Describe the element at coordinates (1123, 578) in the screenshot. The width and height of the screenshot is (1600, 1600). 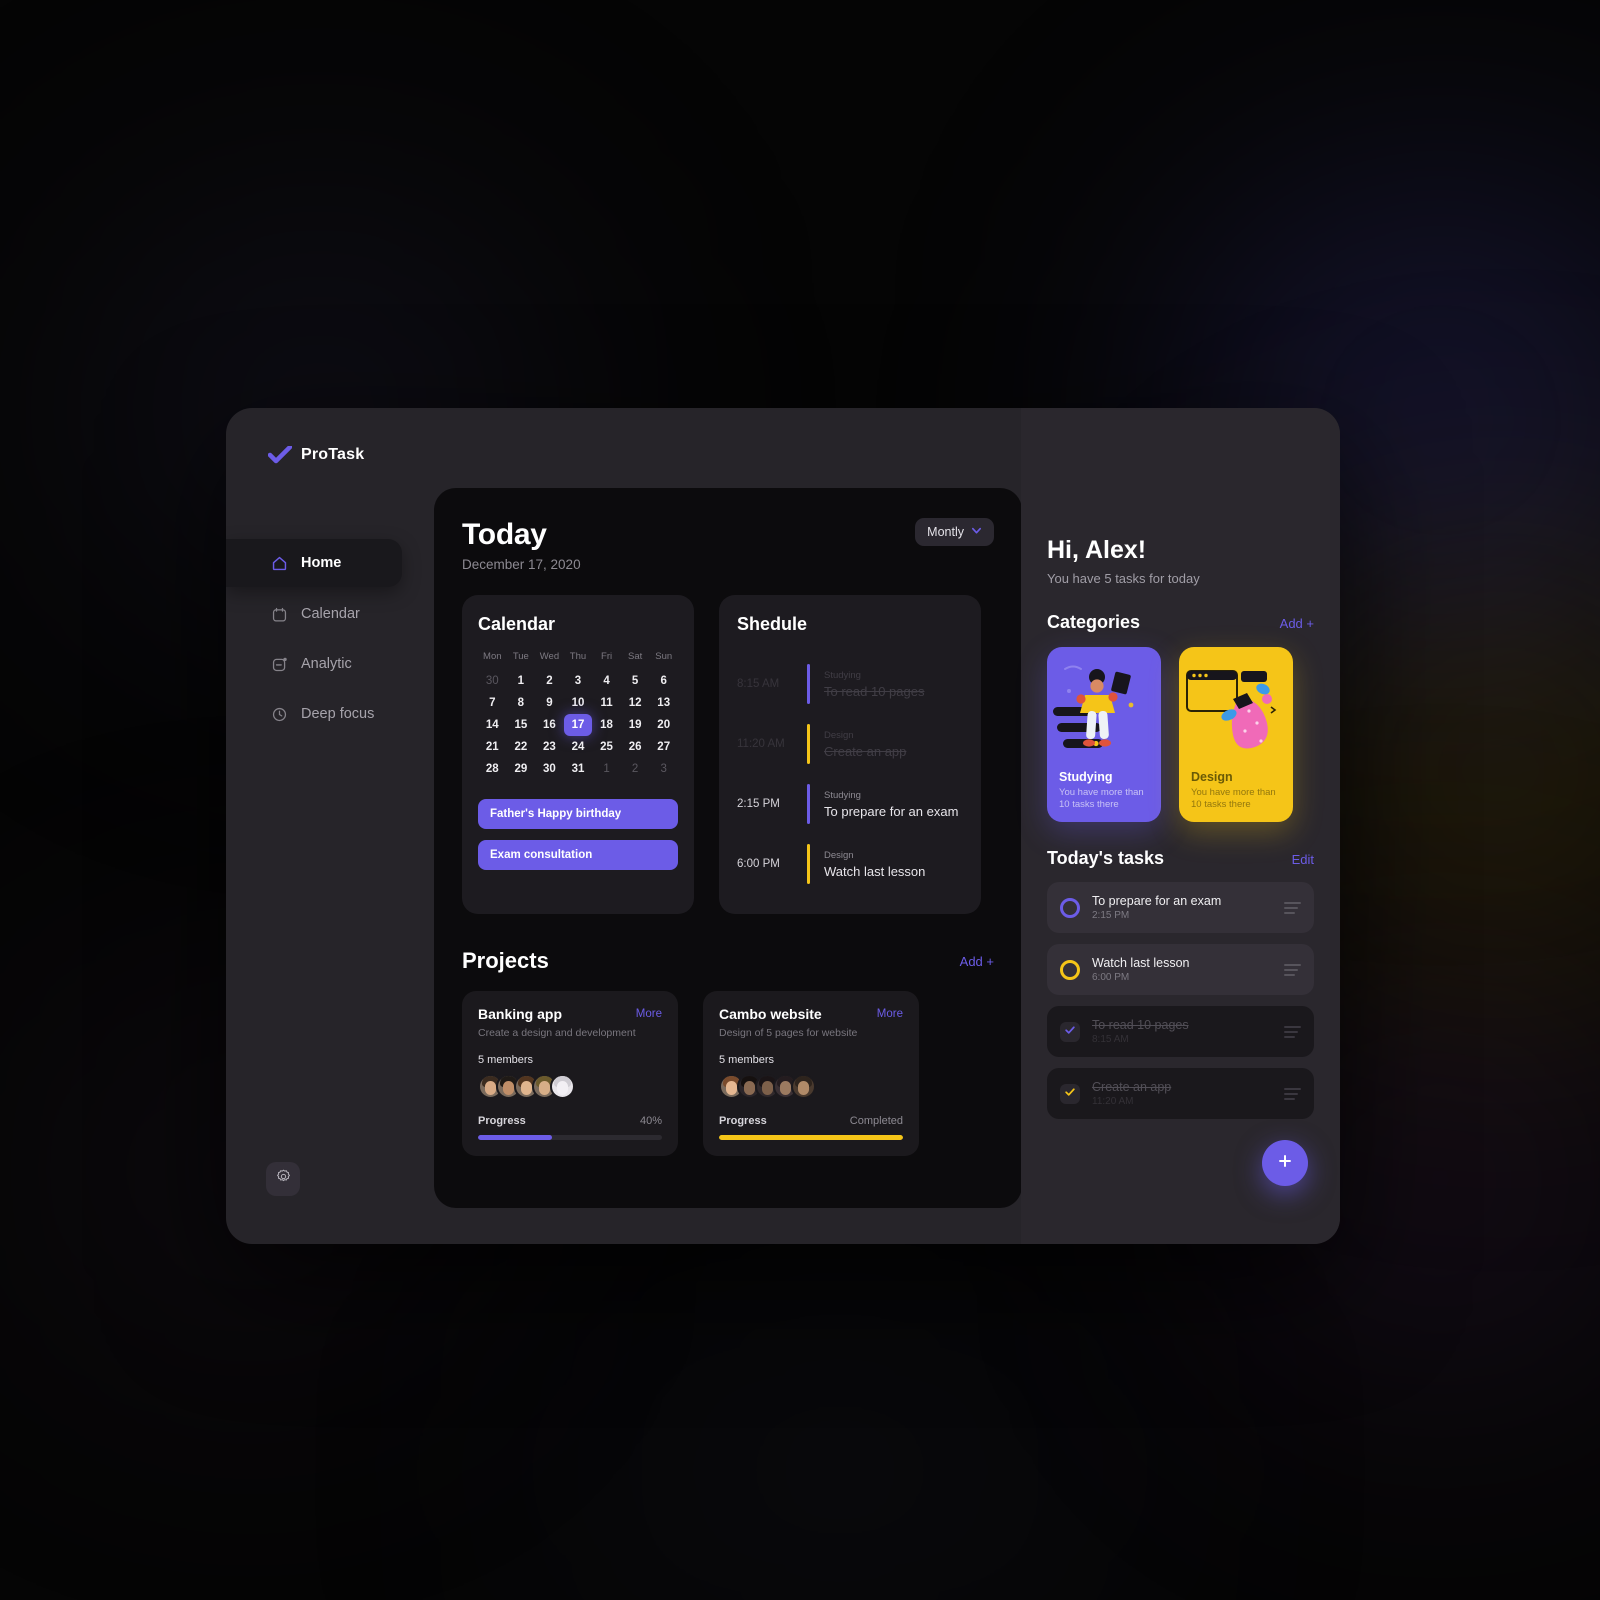
I see `greeting-subtitle: You have 5 tasks for today` at that location.